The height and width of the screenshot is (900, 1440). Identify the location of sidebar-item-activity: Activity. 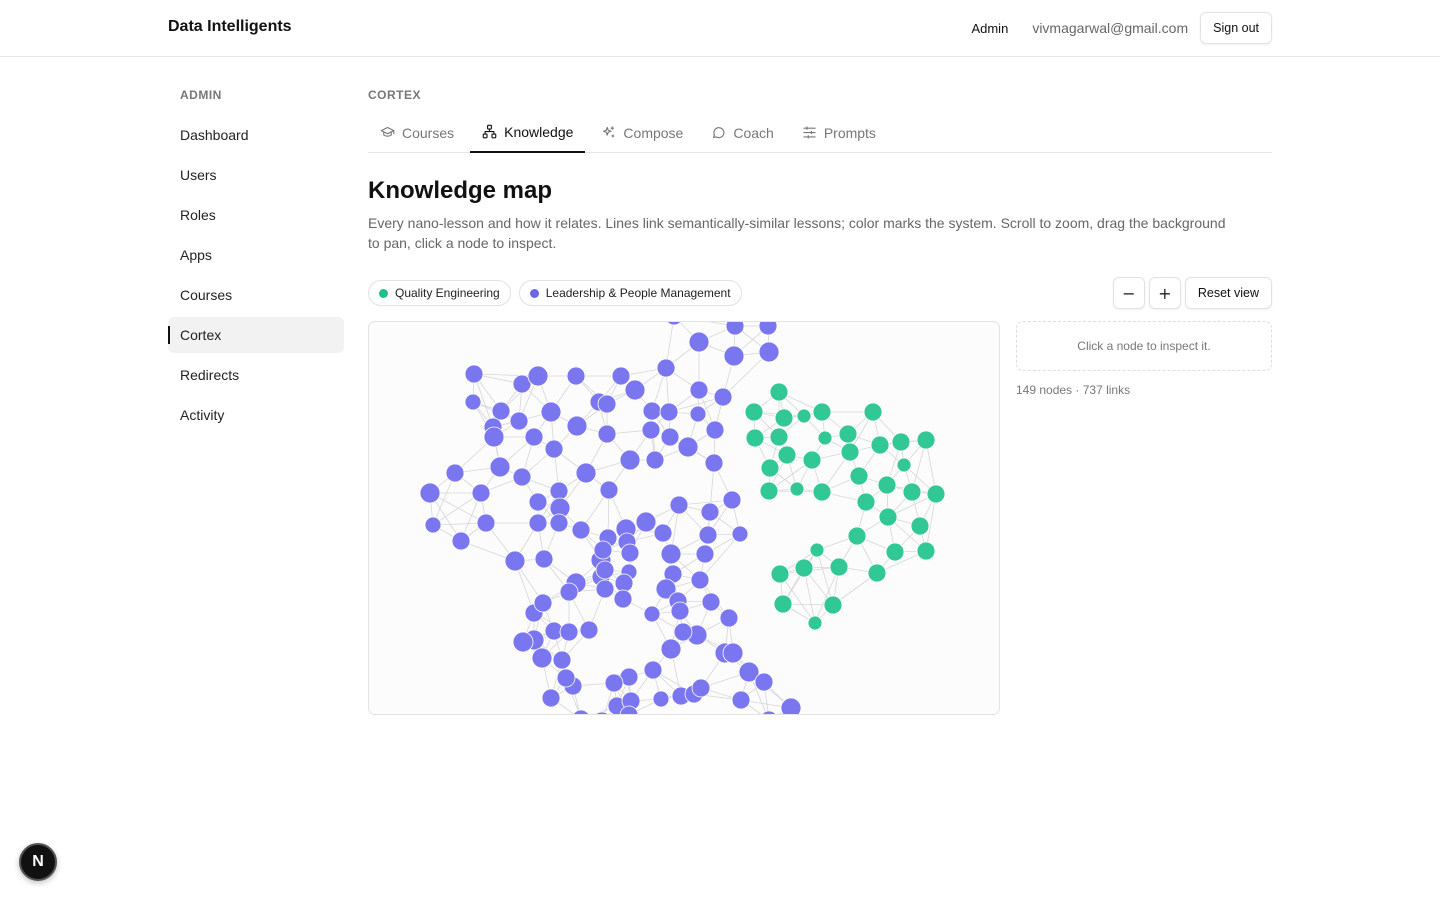
(256, 415).